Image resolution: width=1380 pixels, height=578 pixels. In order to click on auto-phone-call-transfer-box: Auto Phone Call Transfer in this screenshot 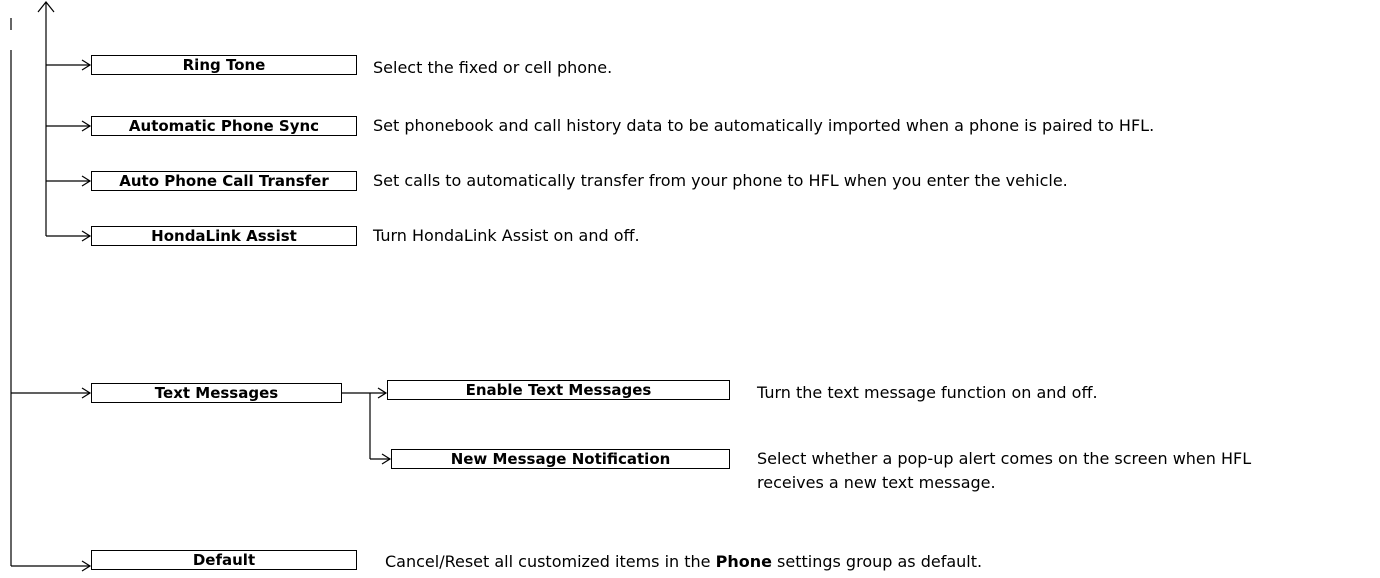, I will do `click(224, 181)`.